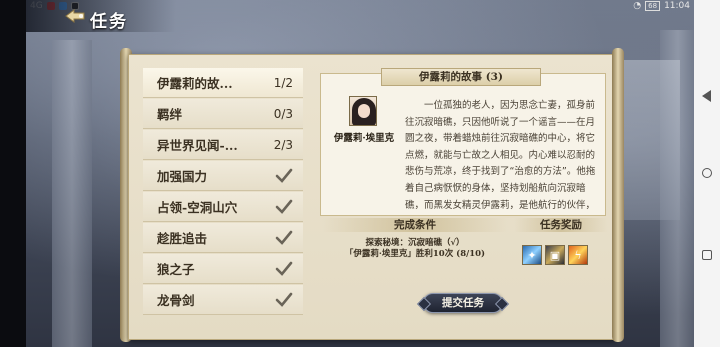  Describe the element at coordinates (223, 114) in the screenshot. I see `quest-list-item: 羁绊 0/3` at that location.